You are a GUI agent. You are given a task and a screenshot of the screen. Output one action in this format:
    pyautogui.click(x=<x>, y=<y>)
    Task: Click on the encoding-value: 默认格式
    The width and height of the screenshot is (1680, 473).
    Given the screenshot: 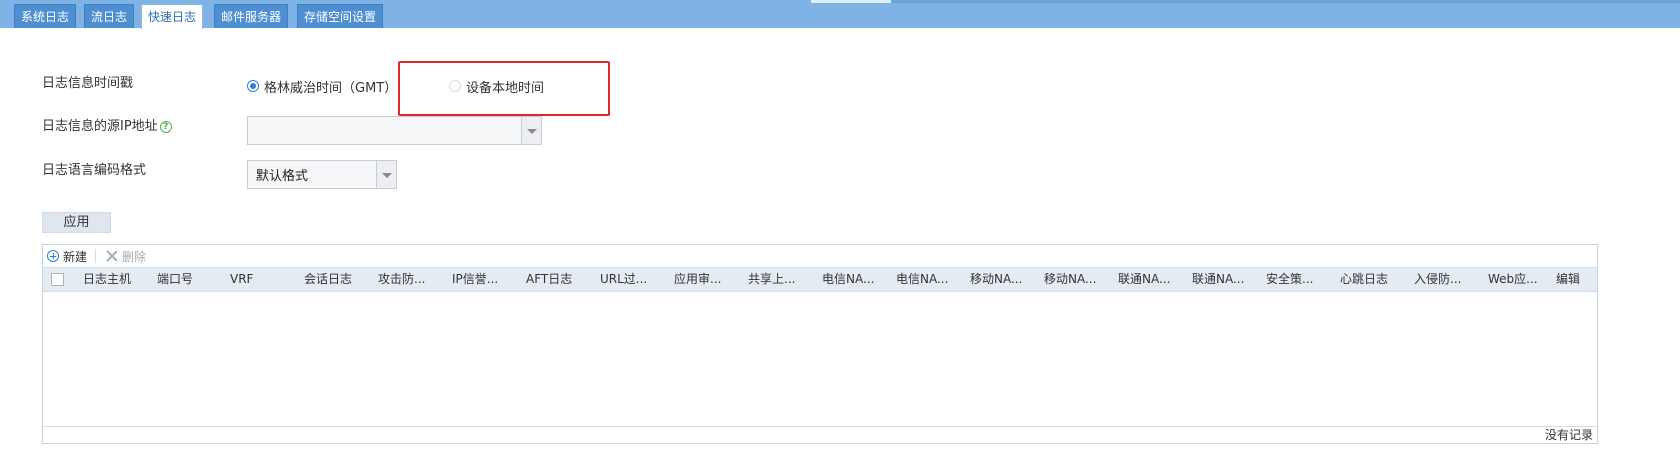 What is the action you would take?
    pyautogui.click(x=282, y=176)
    